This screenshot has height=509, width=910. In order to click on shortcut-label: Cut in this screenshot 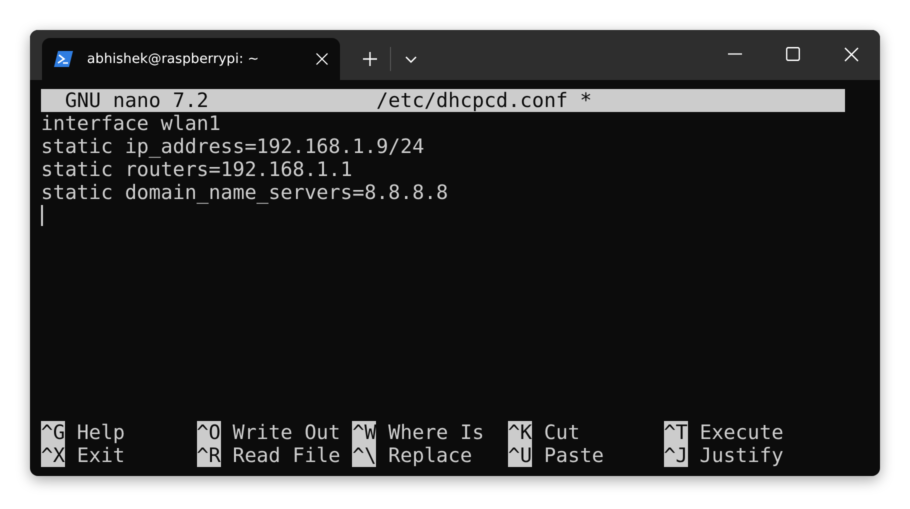, I will do `click(562, 432)`.